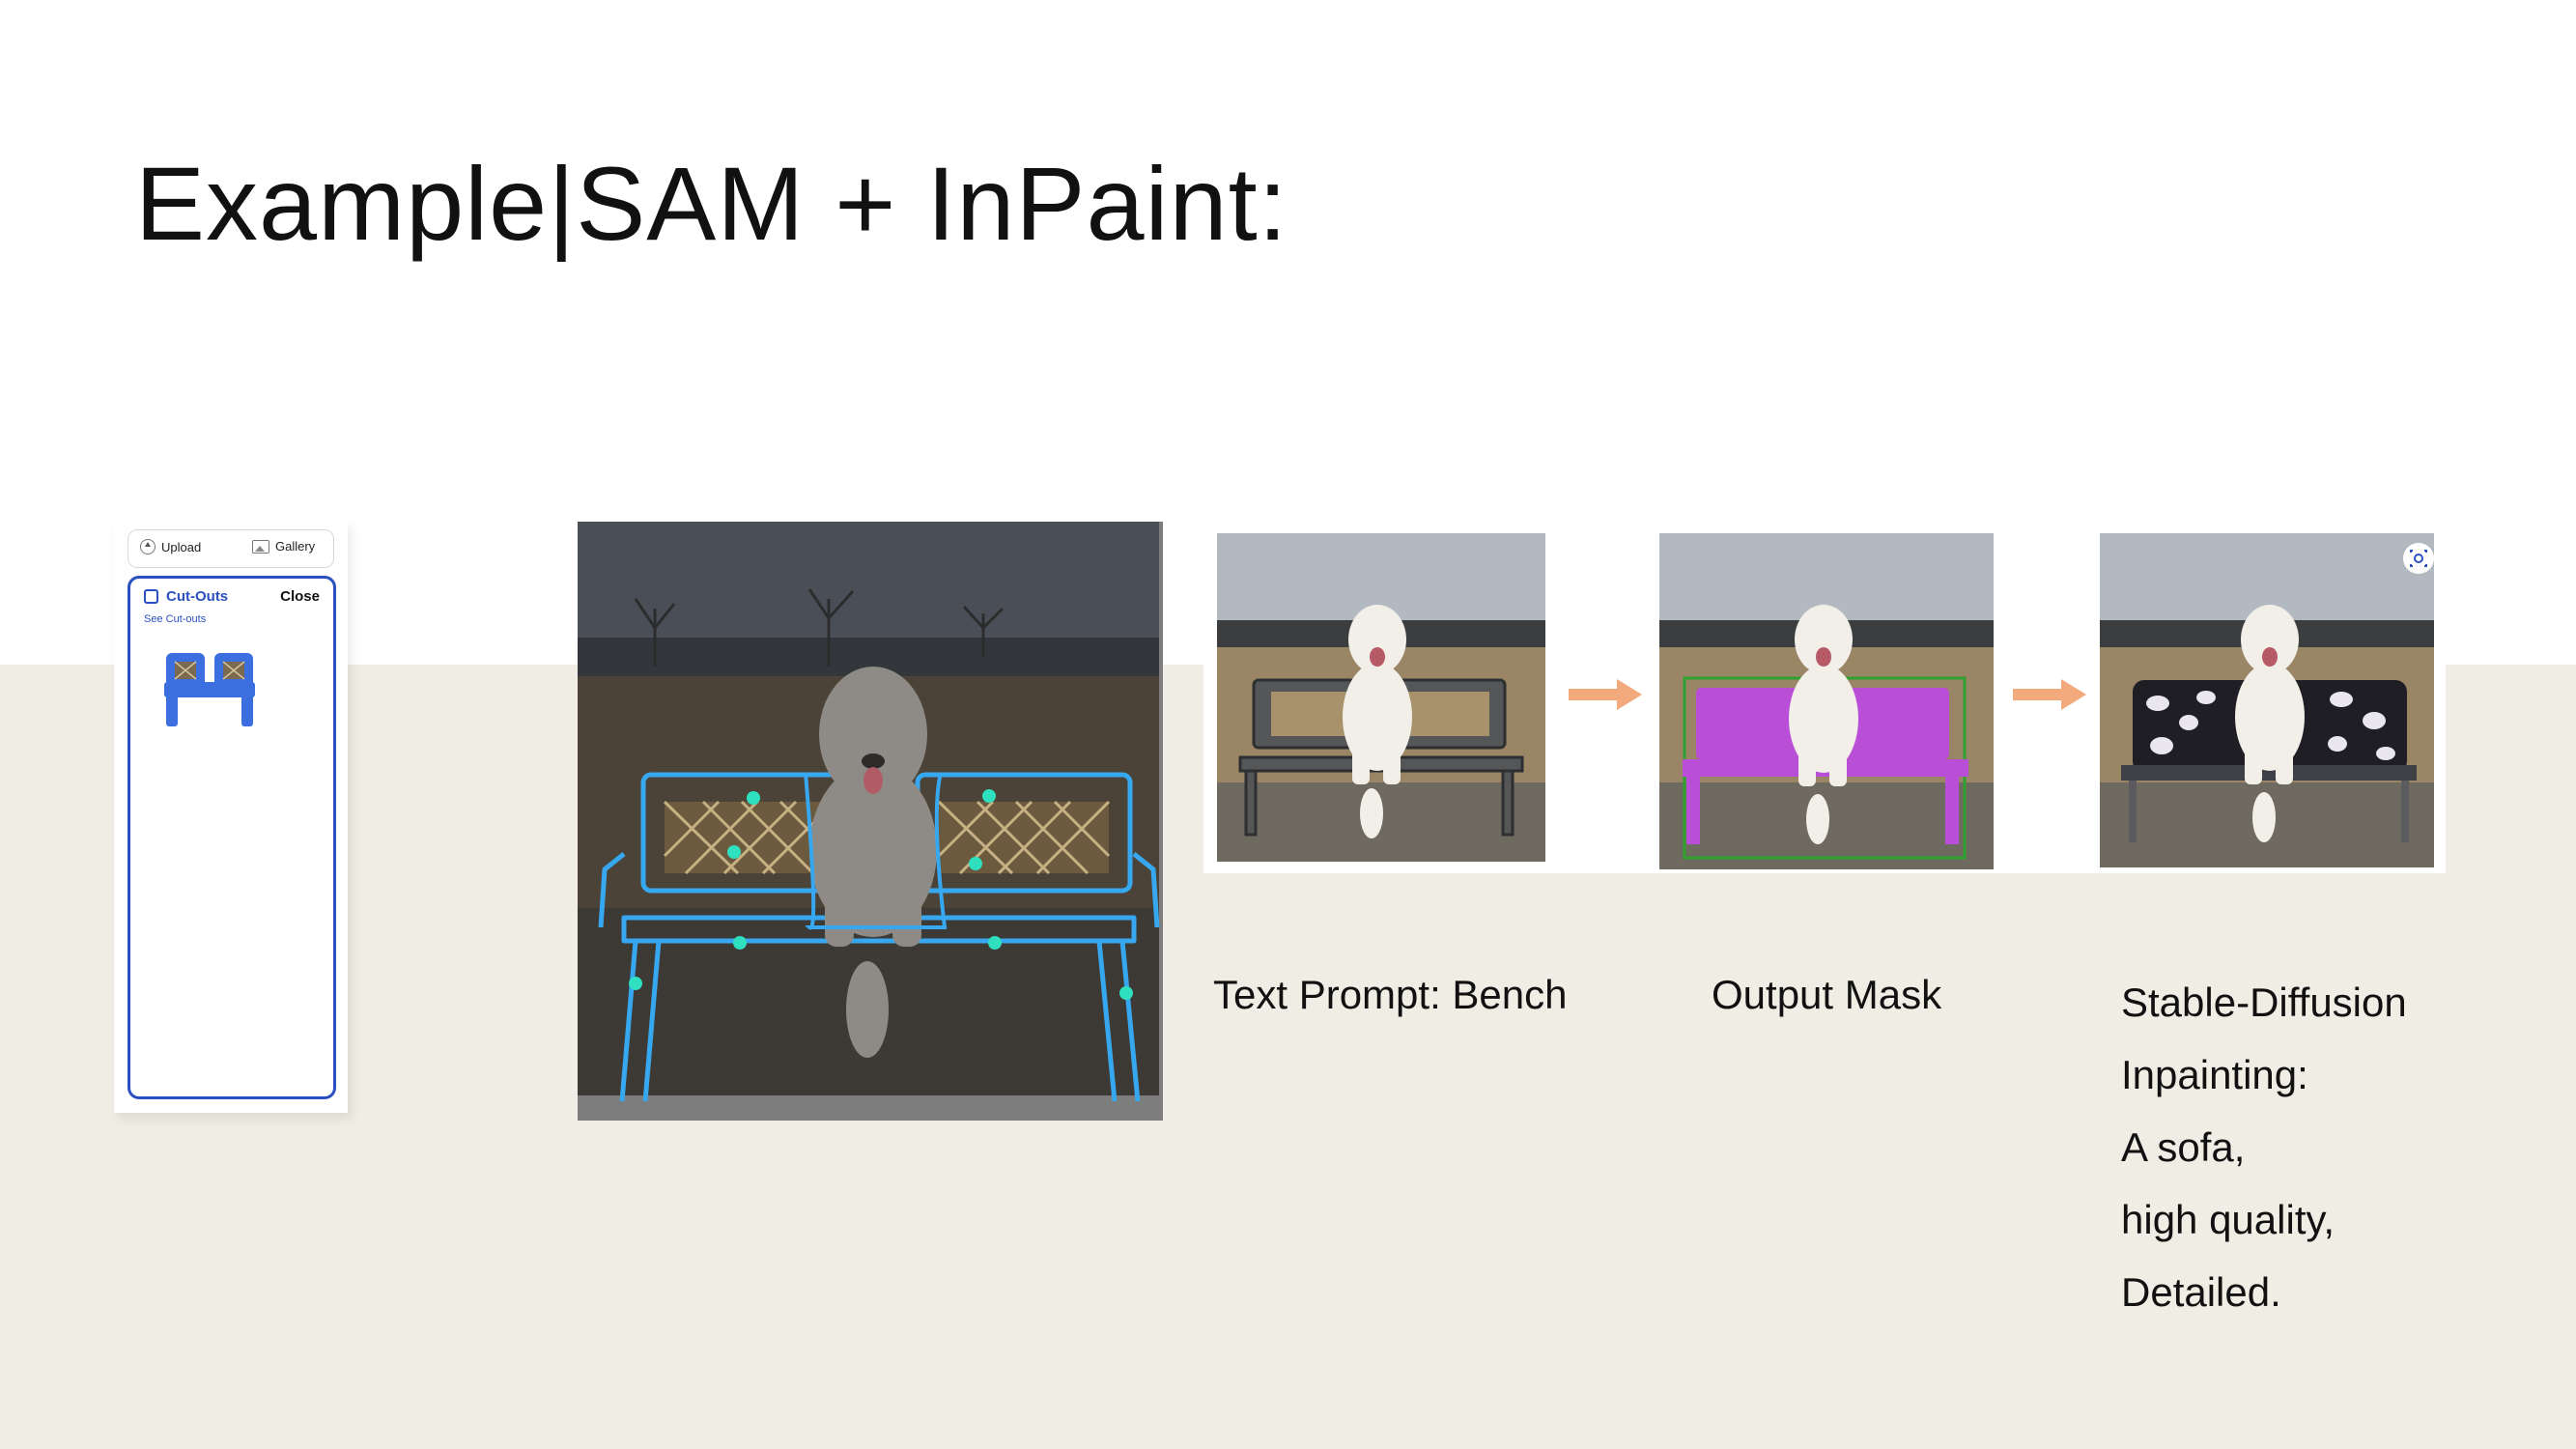 This screenshot has height=1449, width=2576. I want to click on upload-label: Upload, so click(181, 546).